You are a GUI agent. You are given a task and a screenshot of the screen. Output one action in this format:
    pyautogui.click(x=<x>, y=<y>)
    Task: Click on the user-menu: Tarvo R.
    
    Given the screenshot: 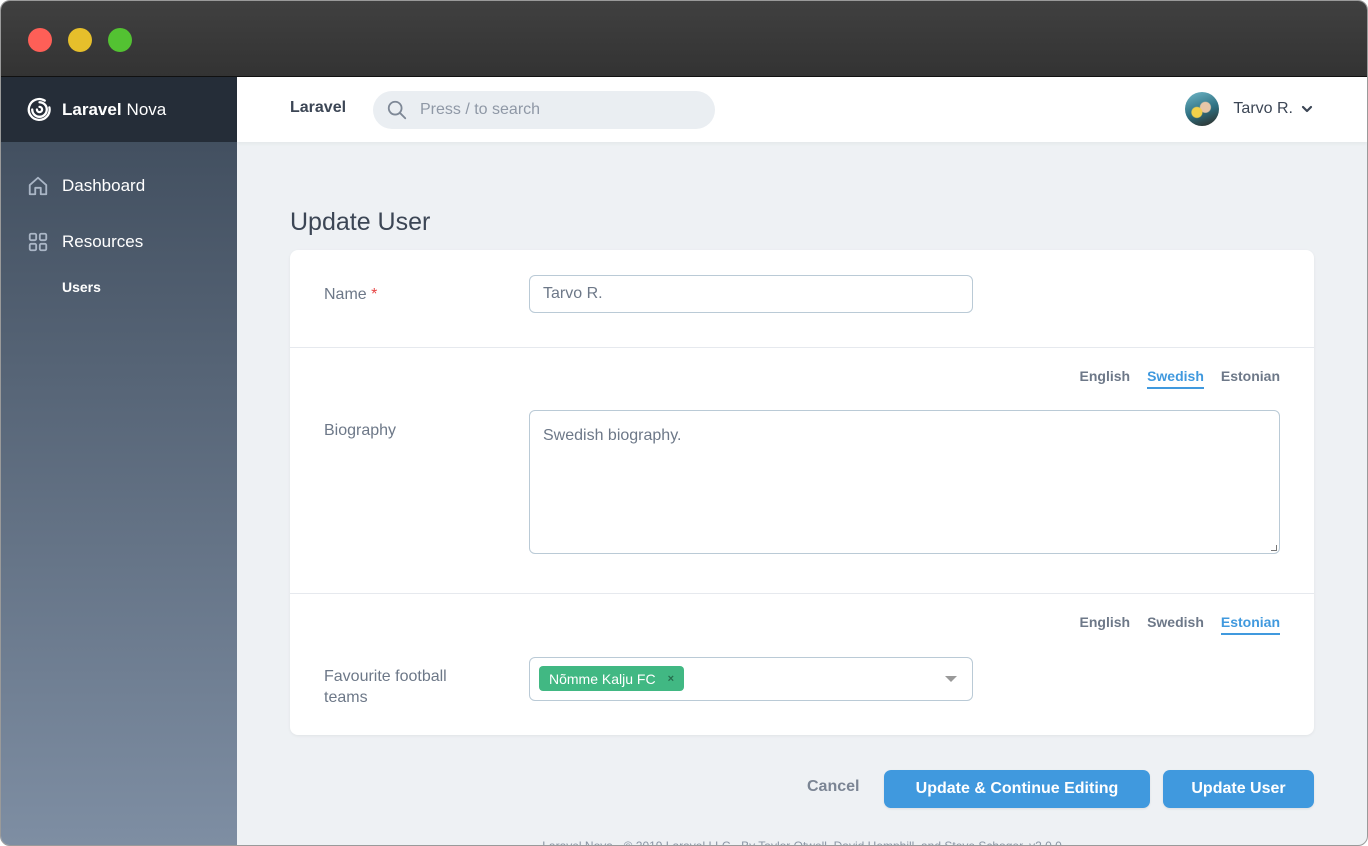 What is the action you would take?
    pyautogui.click(x=1249, y=109)
    